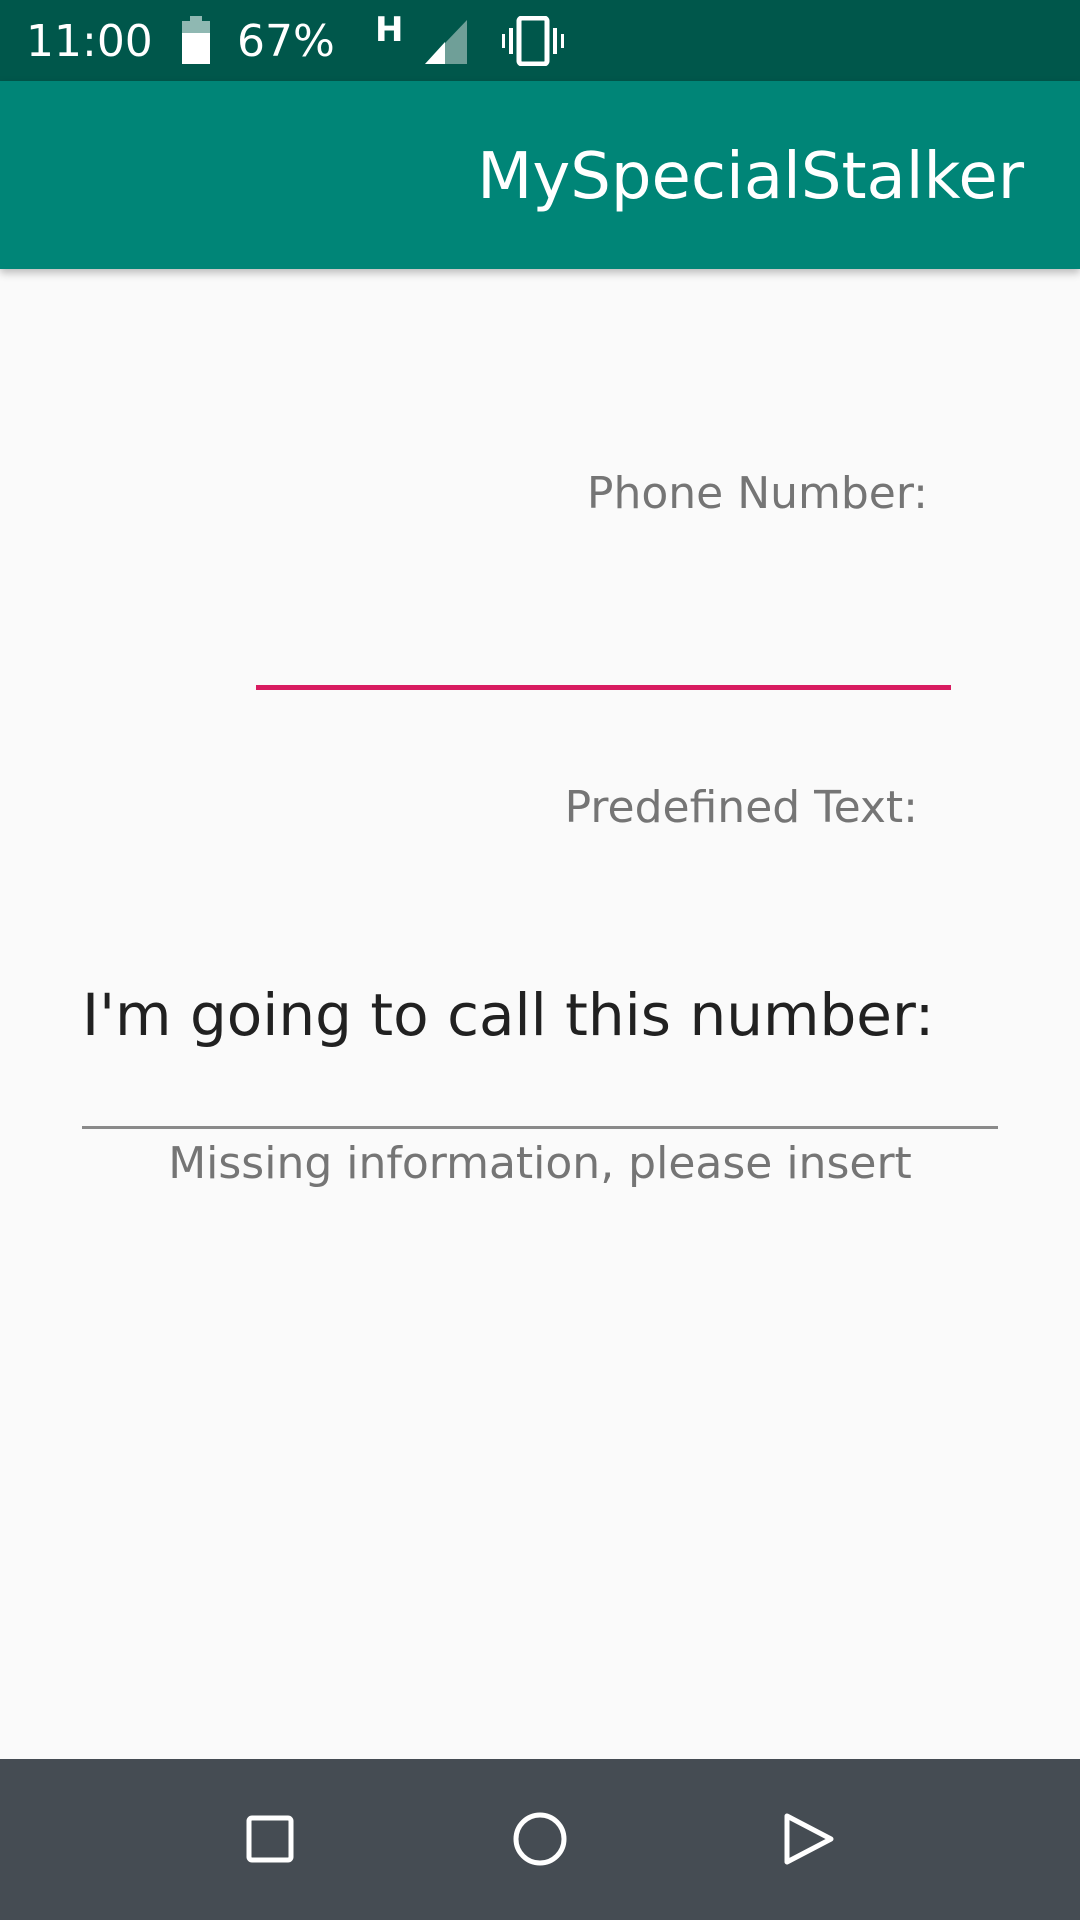  I want to click on back-icon, so click(809, 1839).